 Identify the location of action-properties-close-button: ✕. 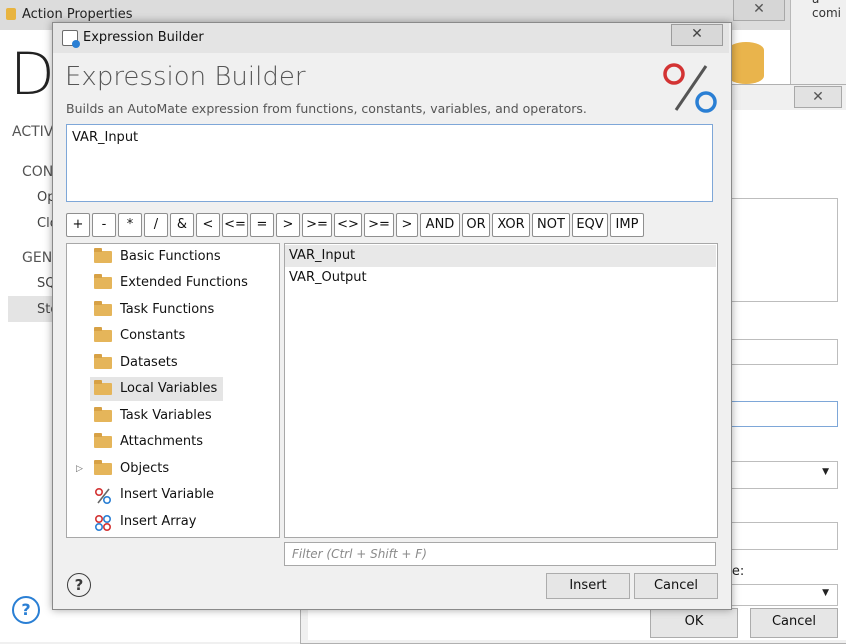
(759, 10).